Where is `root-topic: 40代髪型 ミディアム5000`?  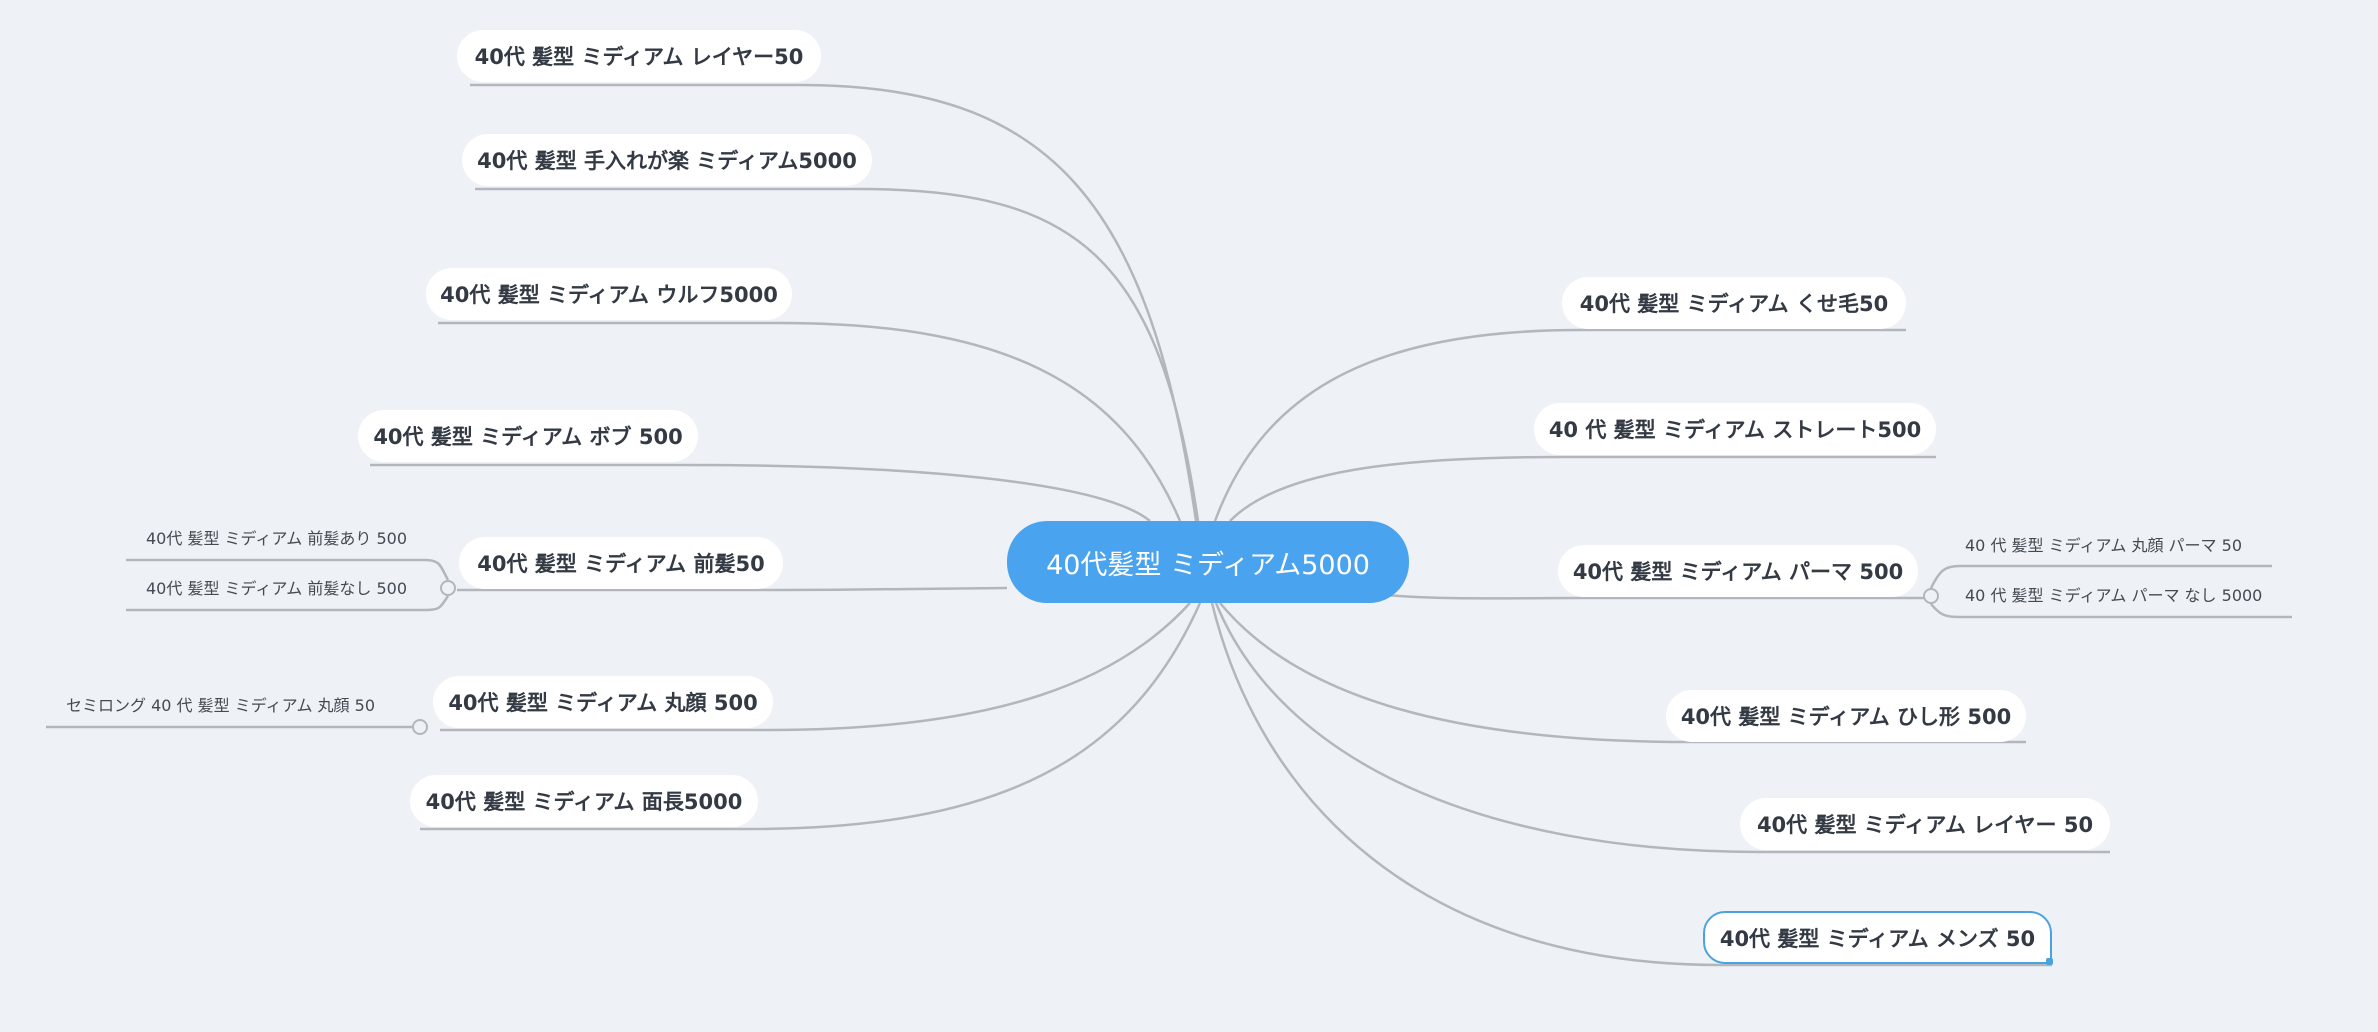
root-topic: 40代髪型 ミディアム5000 is located at coordinates (1208, 562).